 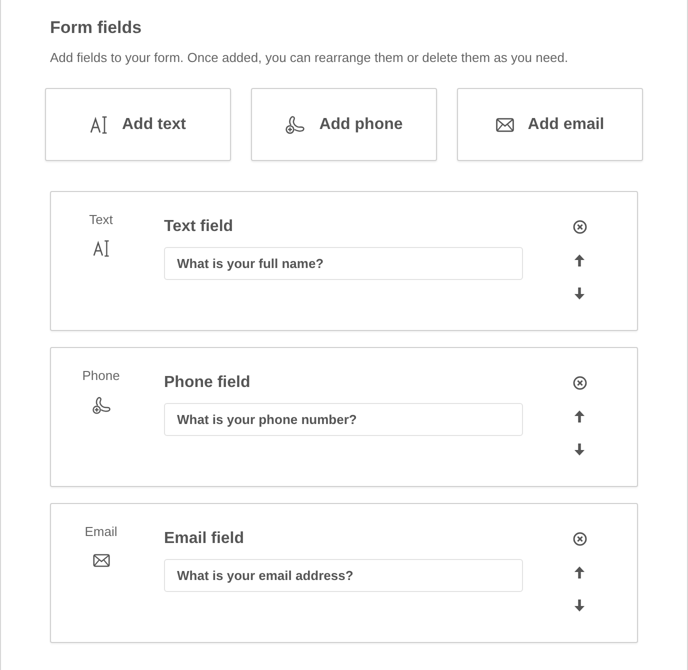 What do you see at coordinates (101, 532) in the screenshot?
I see `field-type-label: Email` at bounding box center [101, 532].